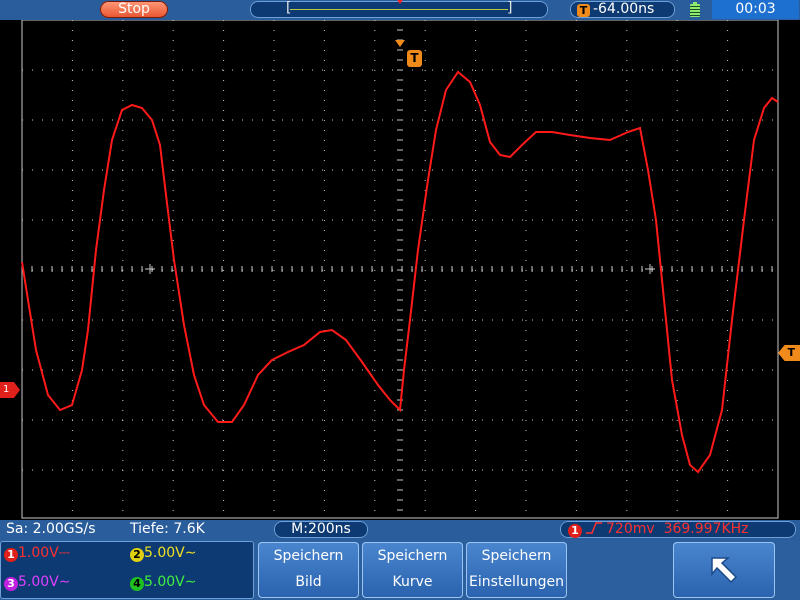 This screenshot has width=800, height=600. What do you see at coordinates (51, 529) in the screenshot?
I see `sample-rate: Sa: 2.00GS/s` at bounding box center [51, 529].